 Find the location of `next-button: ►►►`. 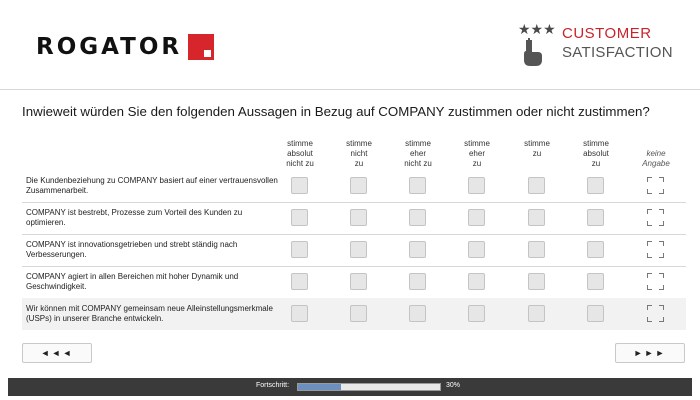

next-button: ►►► is located at coordinates (650, 353).